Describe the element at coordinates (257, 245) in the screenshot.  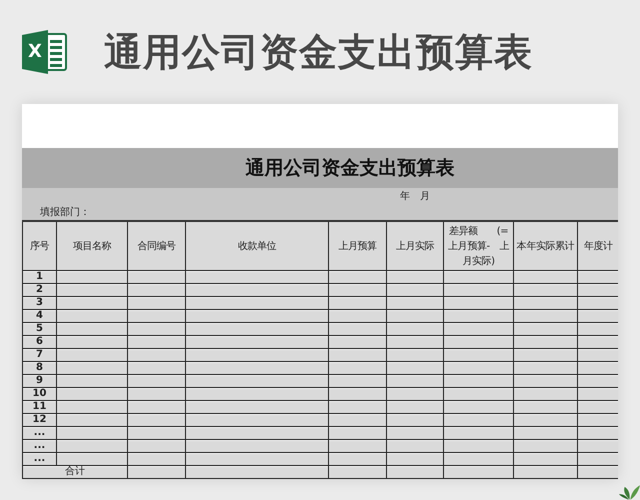
I see `column-header: 收款单位` at that location.